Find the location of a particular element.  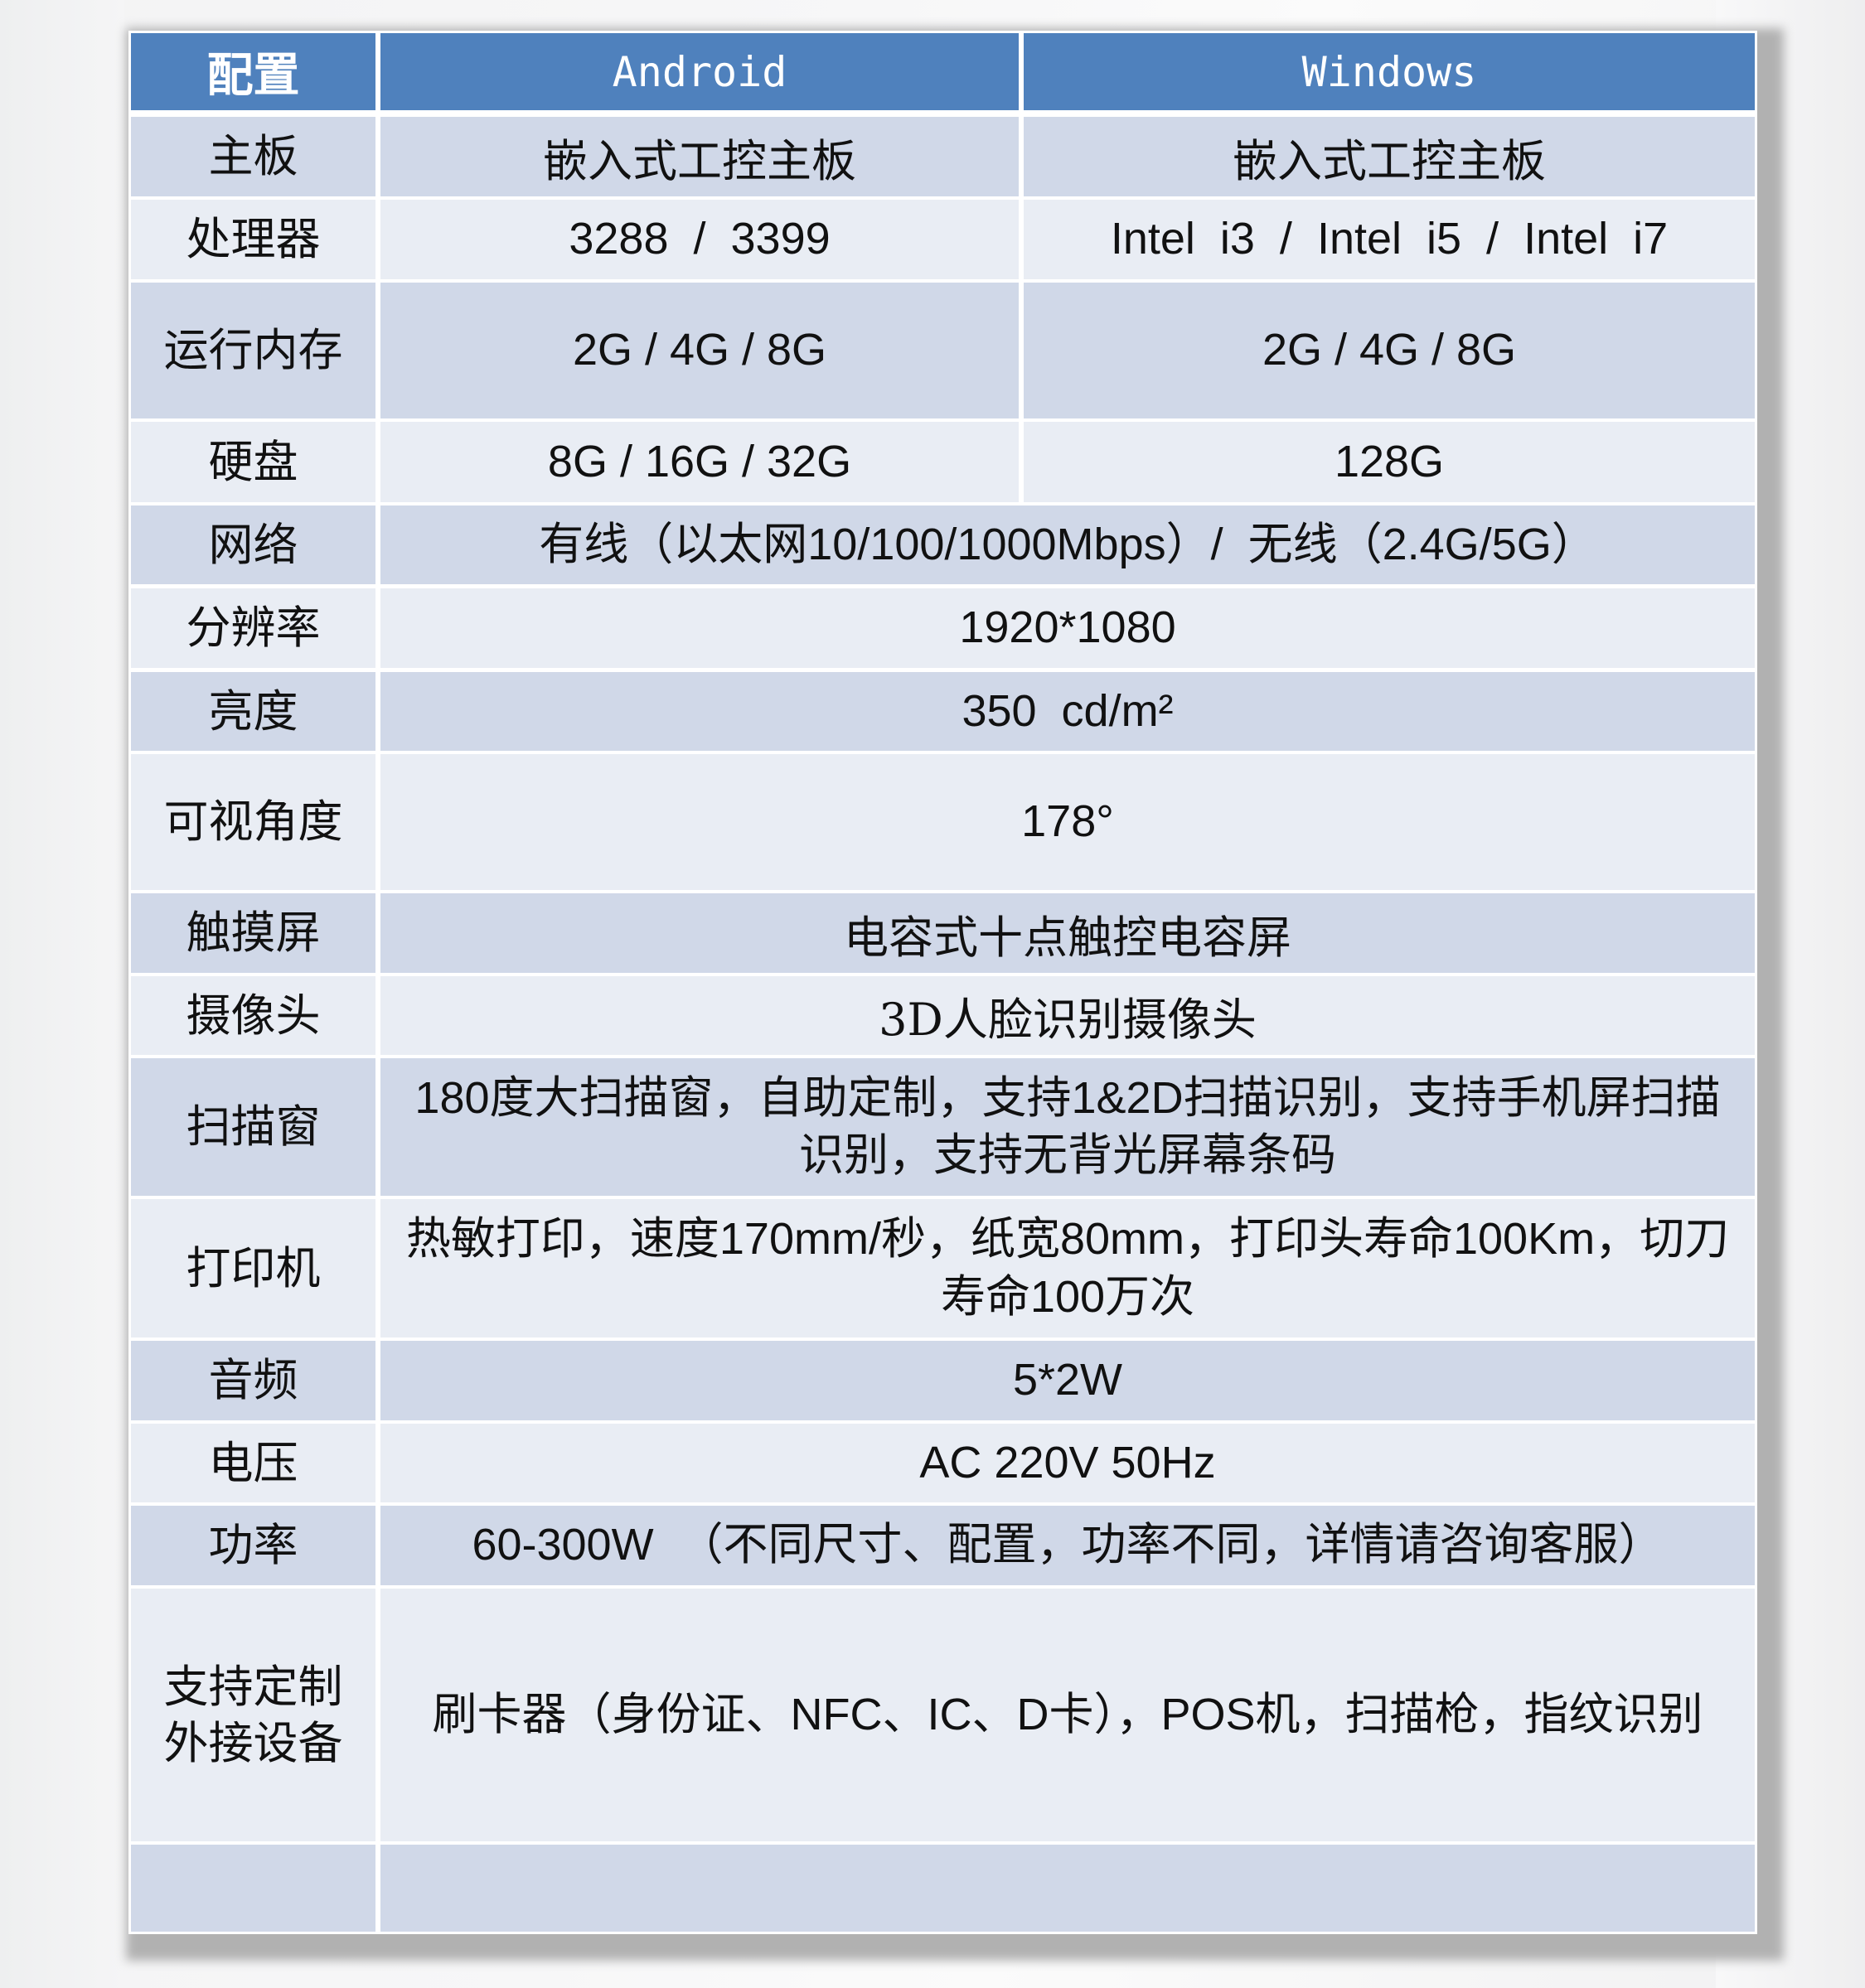

row-label: 亮度 is located at coordinates (253, 712).